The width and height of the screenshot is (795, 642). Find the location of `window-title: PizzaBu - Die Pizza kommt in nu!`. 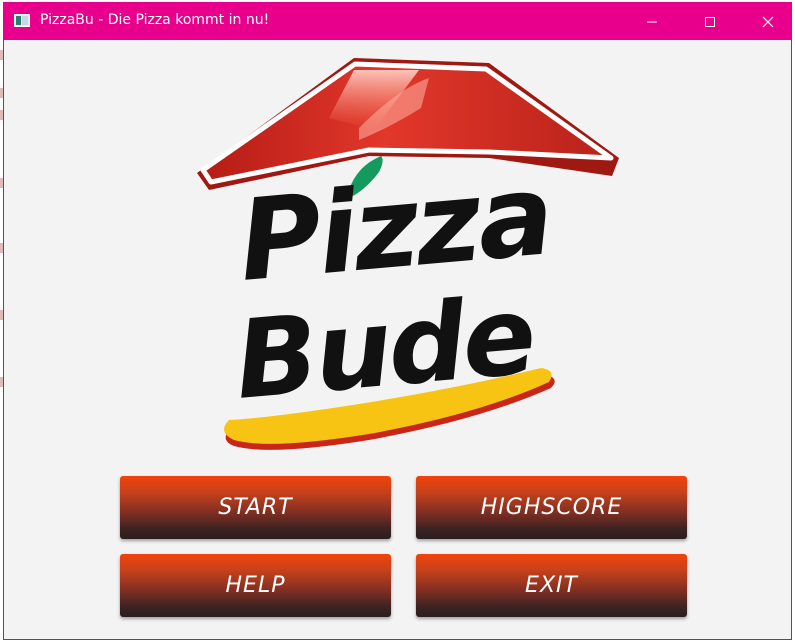

window-title: PizzaBu - Die Pizza kommt in nu! is located at coordinates (155, 20).